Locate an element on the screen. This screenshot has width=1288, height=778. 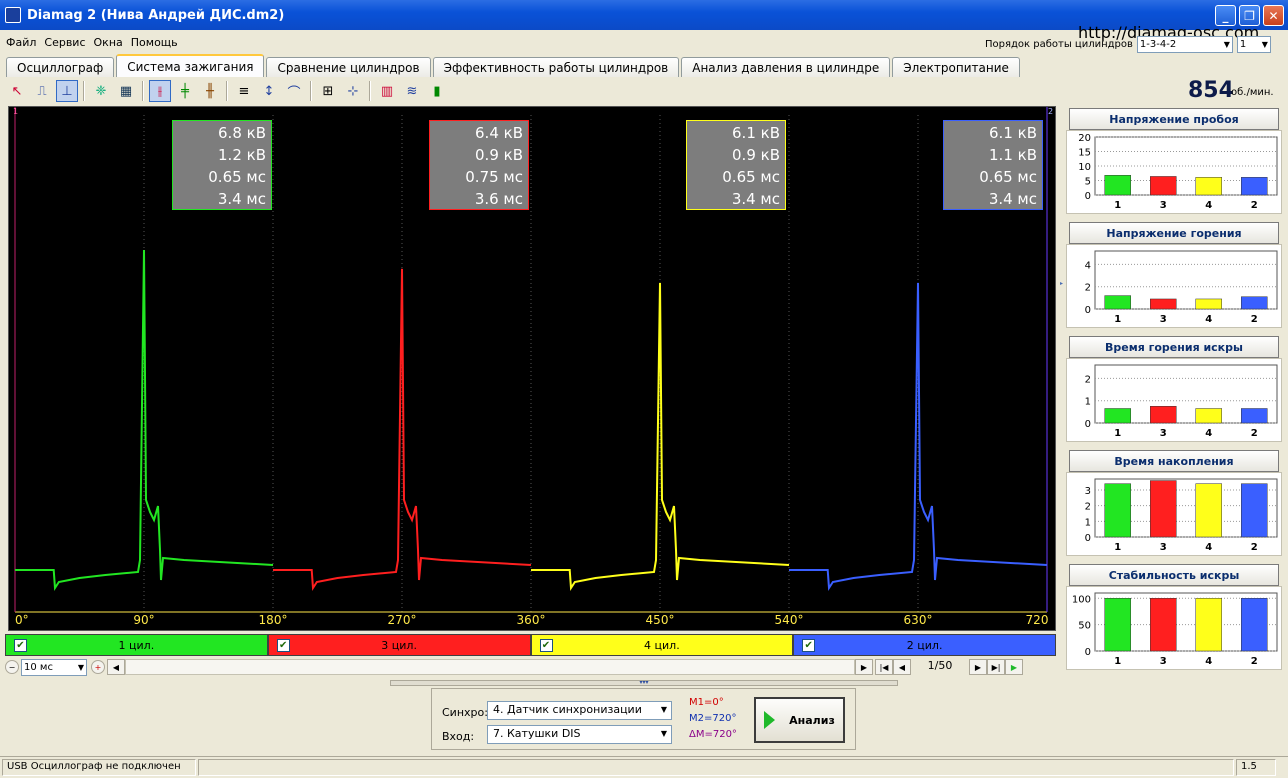
start-cylinder-select: 1 ▼ is located at coordinates (1253, 44).